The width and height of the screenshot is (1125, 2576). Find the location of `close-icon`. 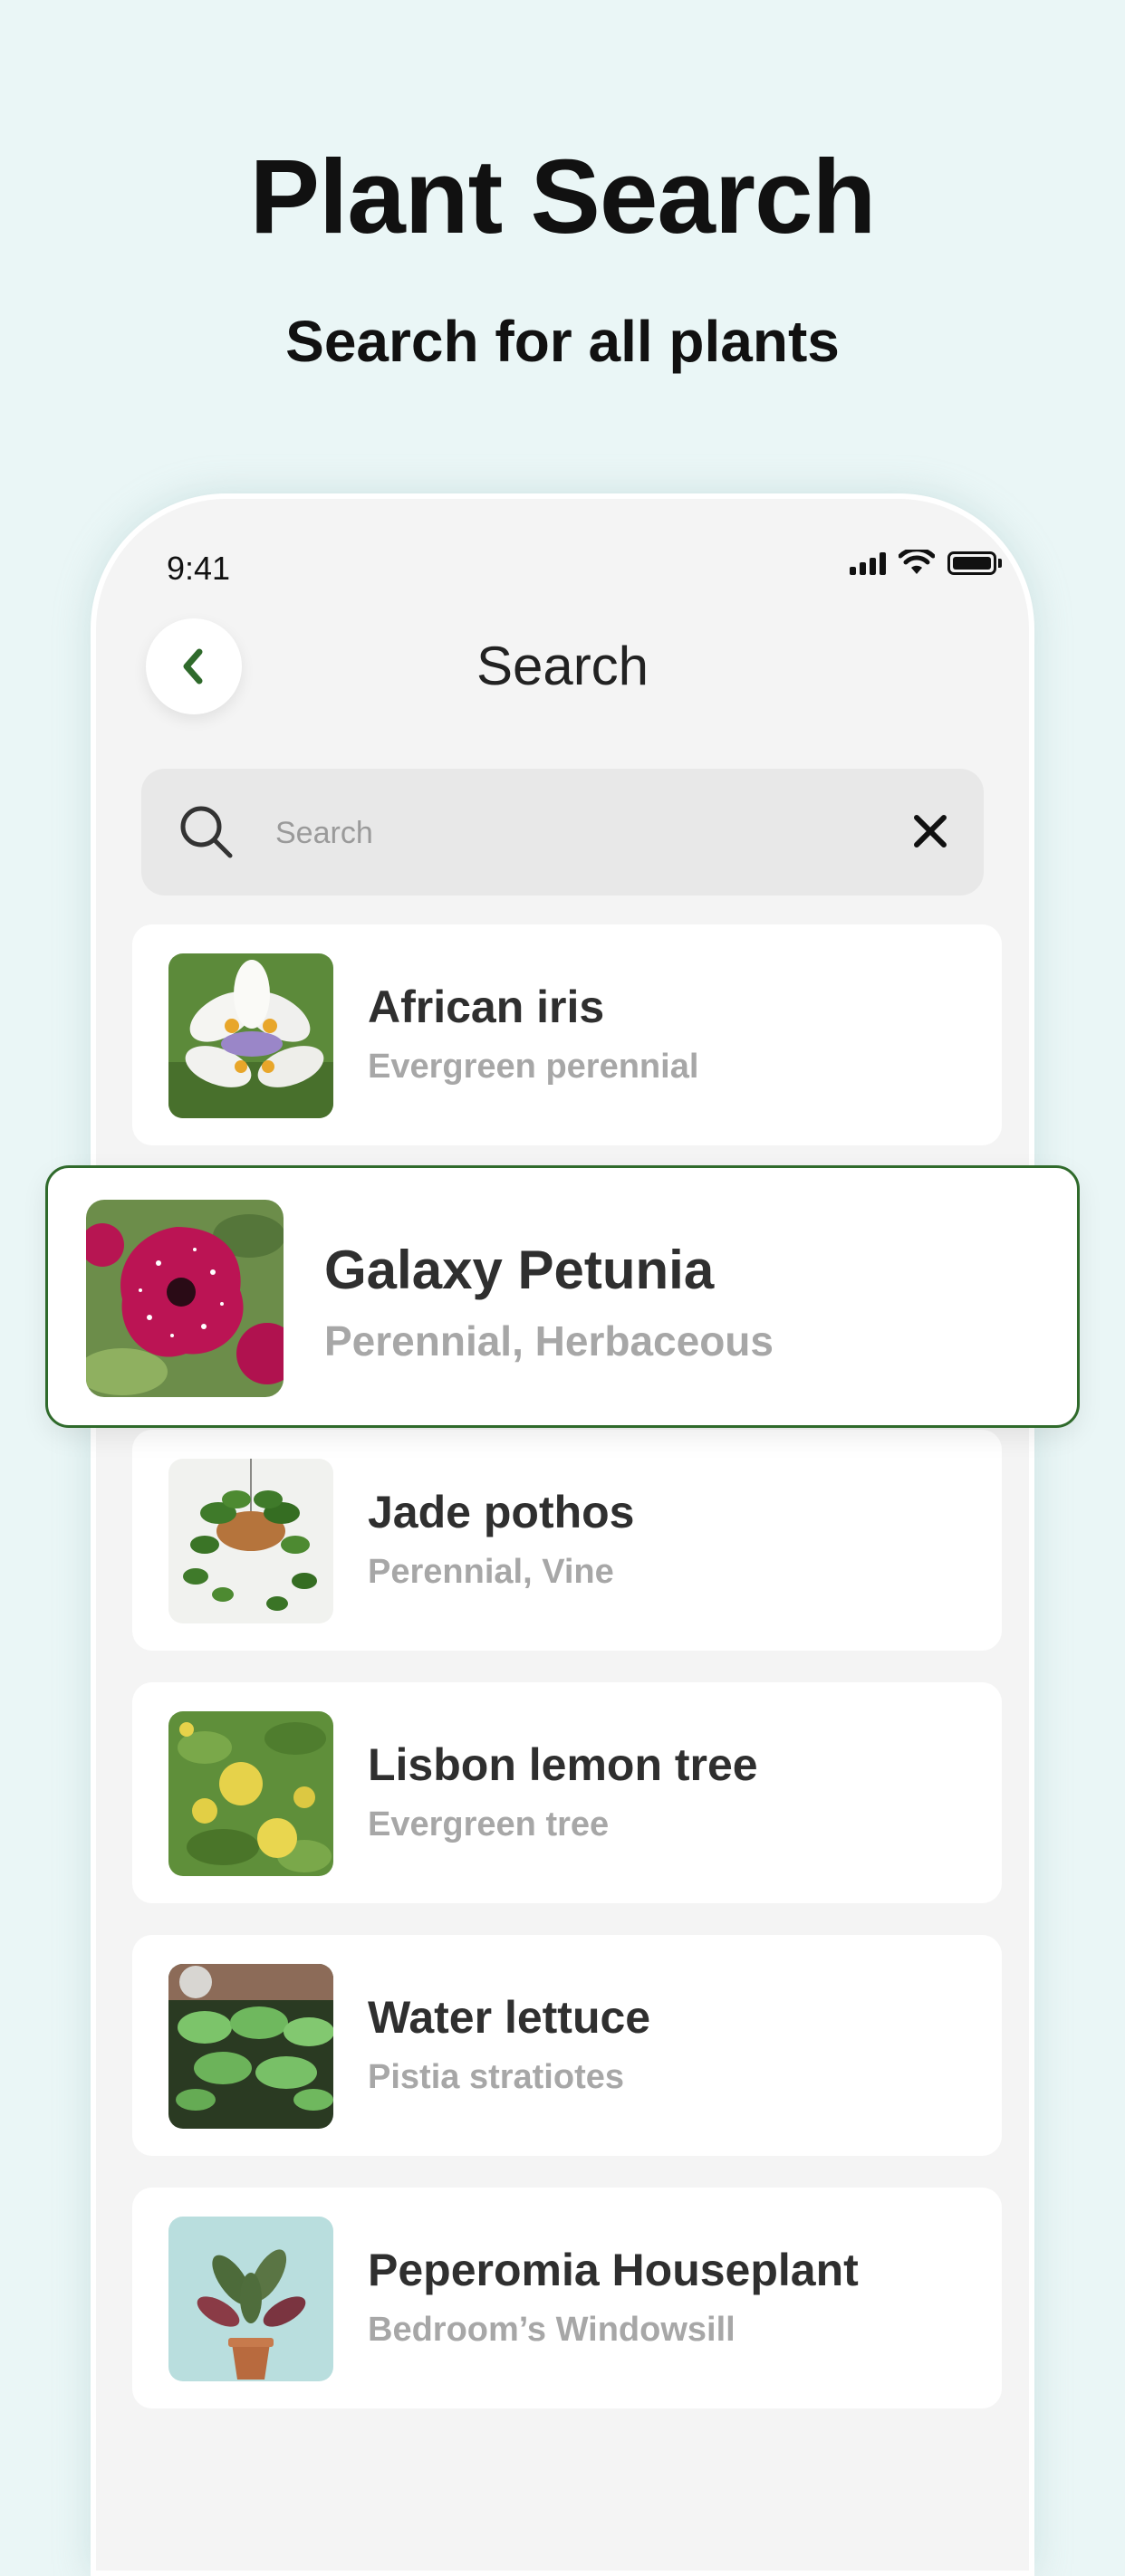

close-icon is located at coordinates (930, 831).